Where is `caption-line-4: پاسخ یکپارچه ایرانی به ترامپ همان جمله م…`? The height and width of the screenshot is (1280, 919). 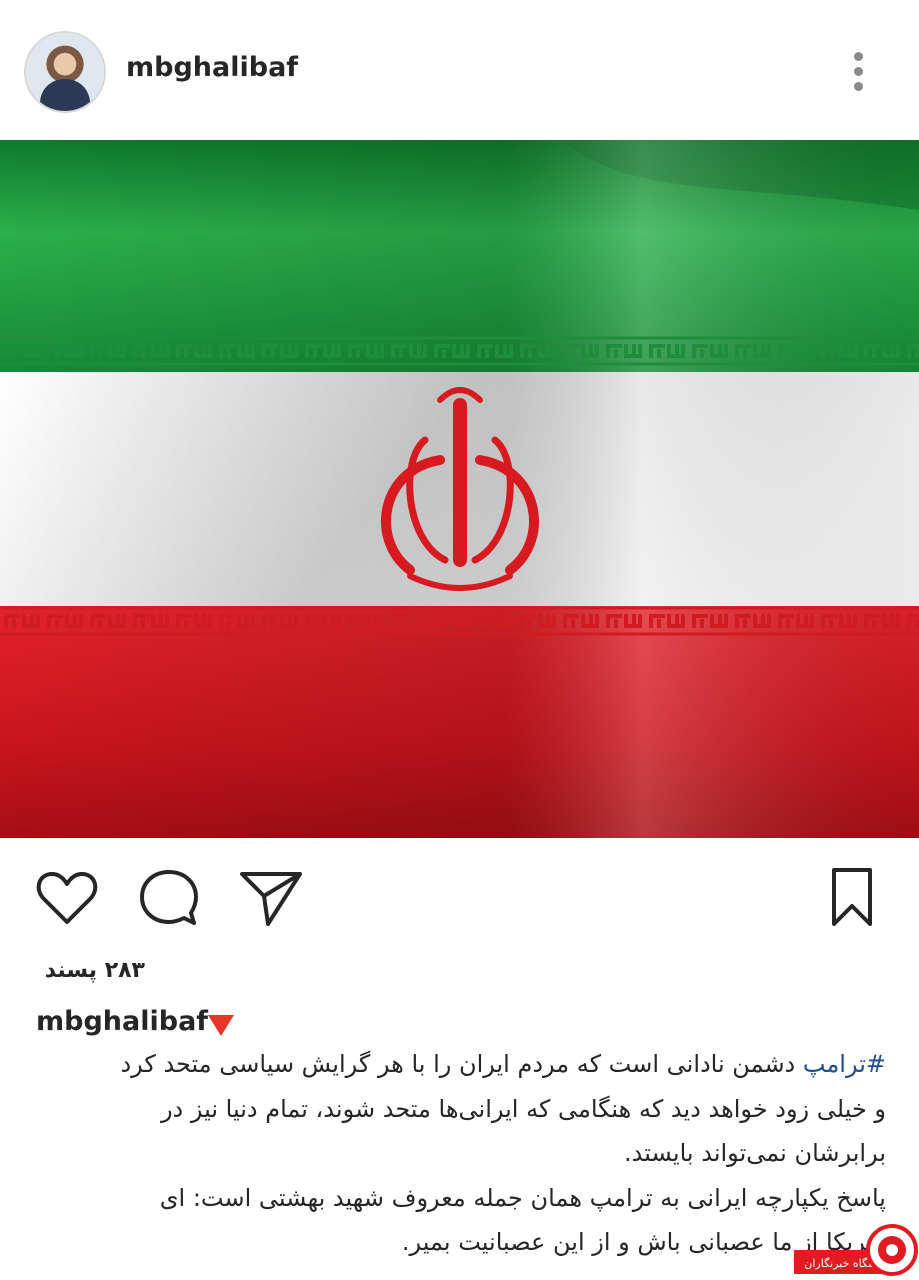
caption-line-4: پاسخ یکپارچه ایرانی به ترامپ همان جمله م… is located at coordinates (522, 1197).